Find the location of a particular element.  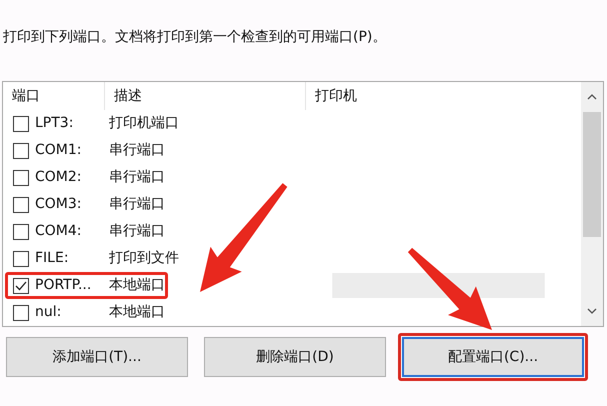

dialog-button: 删除端口(D) is located at coordinates (295, 357).